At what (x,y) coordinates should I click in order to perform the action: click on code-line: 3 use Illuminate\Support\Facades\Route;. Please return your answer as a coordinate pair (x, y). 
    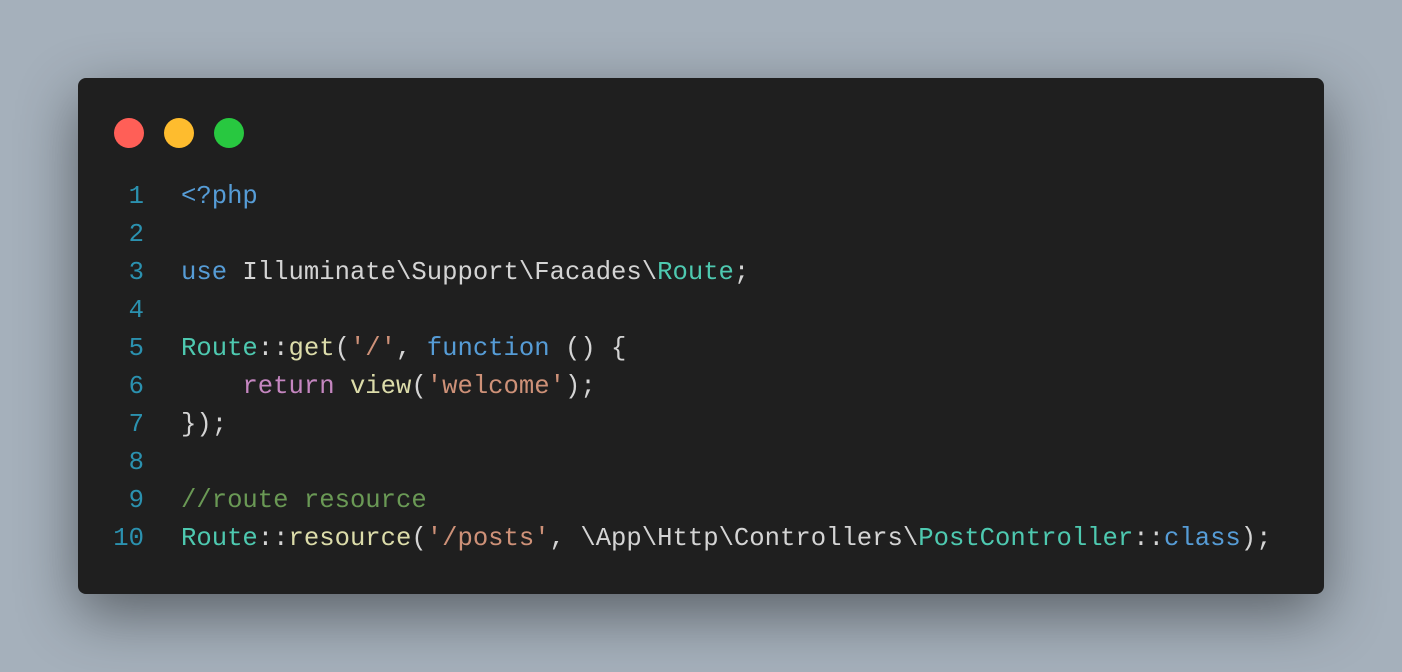
    Looking at the image, I should click on (690, 273).